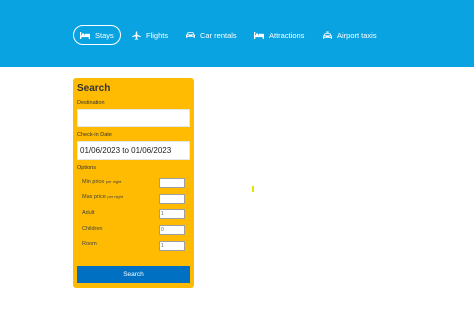 The width and height of the screenshot is (474, 317). I want to click on nav-label: Flights, so click(157, 35).